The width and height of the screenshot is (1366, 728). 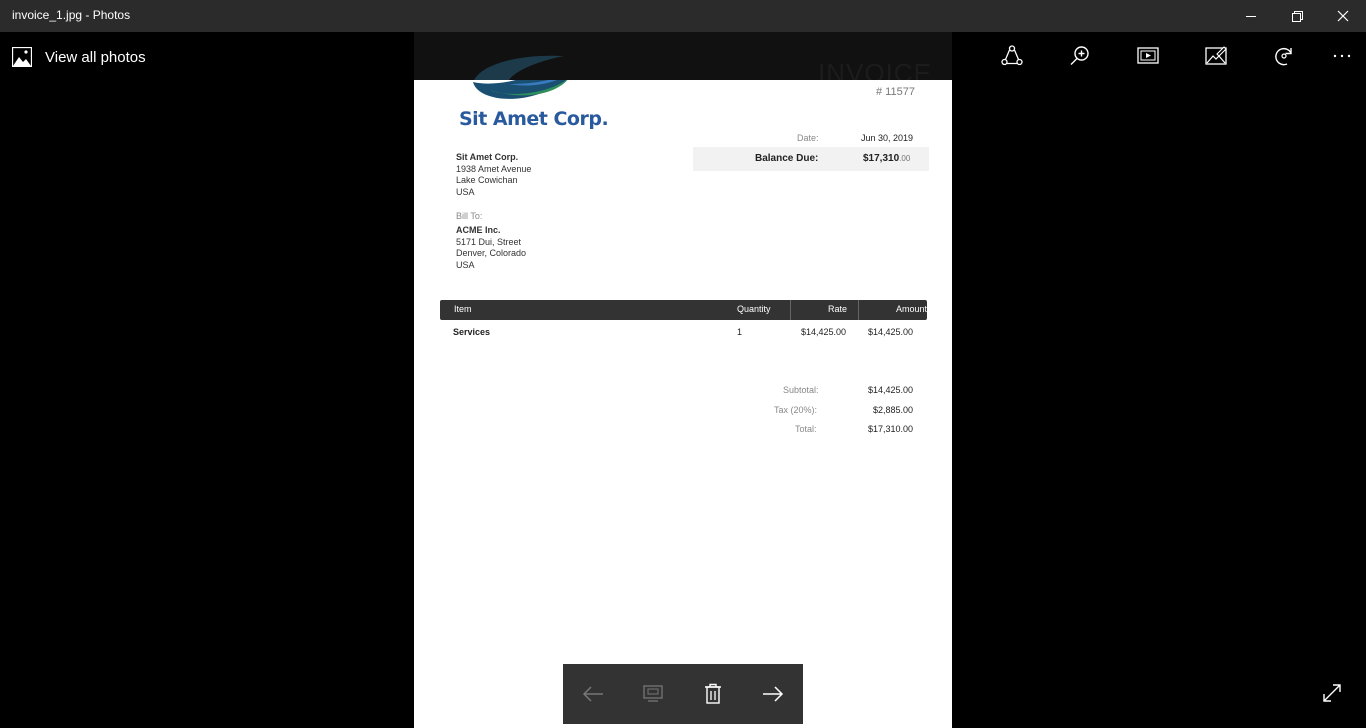 What do you see at coordinates (683, 56) in the screenshot?
I see `photo-overlay-strip: INVOICE` at bounding box center [683, 56].